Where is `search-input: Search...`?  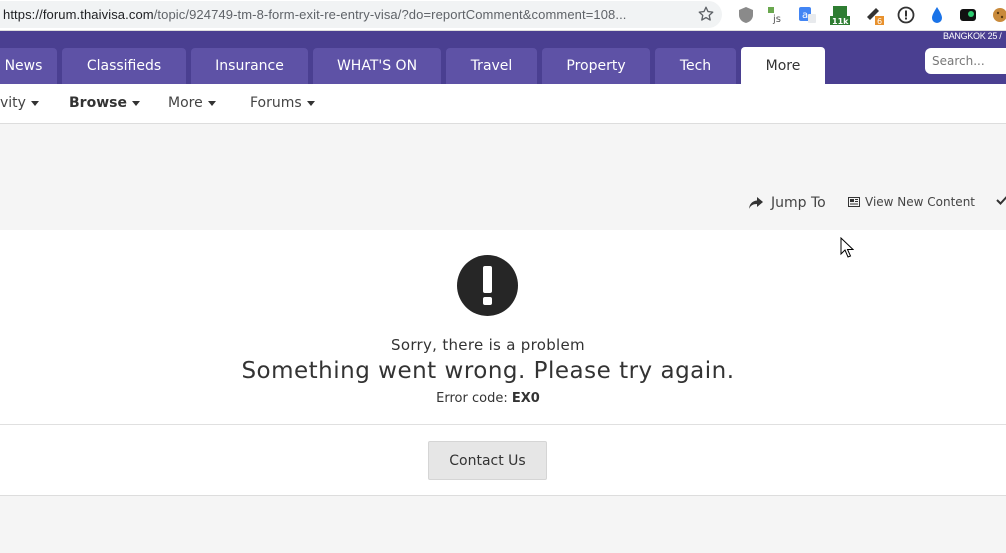
search-input: Search... is located at coordinates (965, 61).